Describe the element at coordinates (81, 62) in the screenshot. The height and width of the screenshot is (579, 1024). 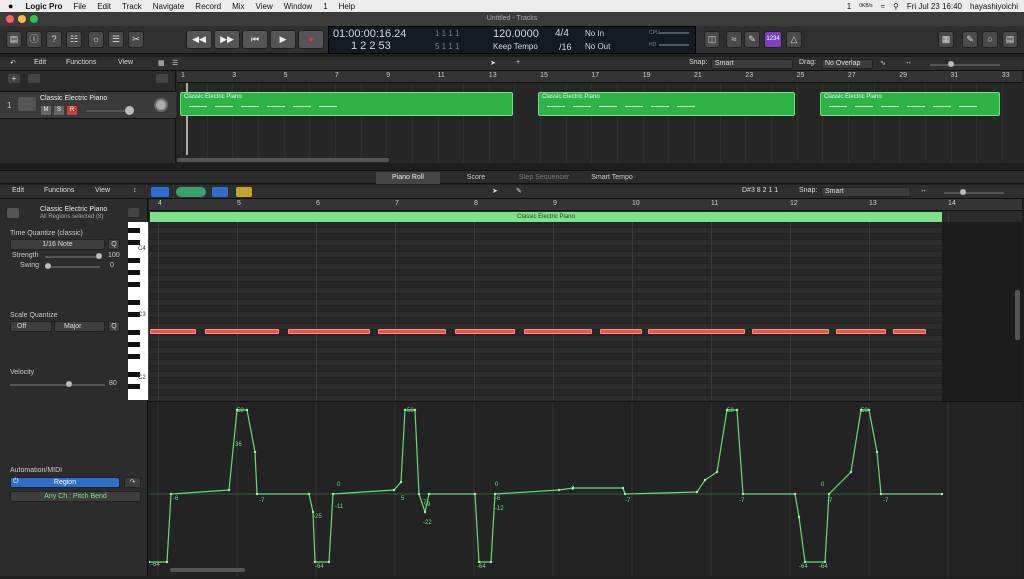
I see `tracks-functions-menu: Functions` at that location.